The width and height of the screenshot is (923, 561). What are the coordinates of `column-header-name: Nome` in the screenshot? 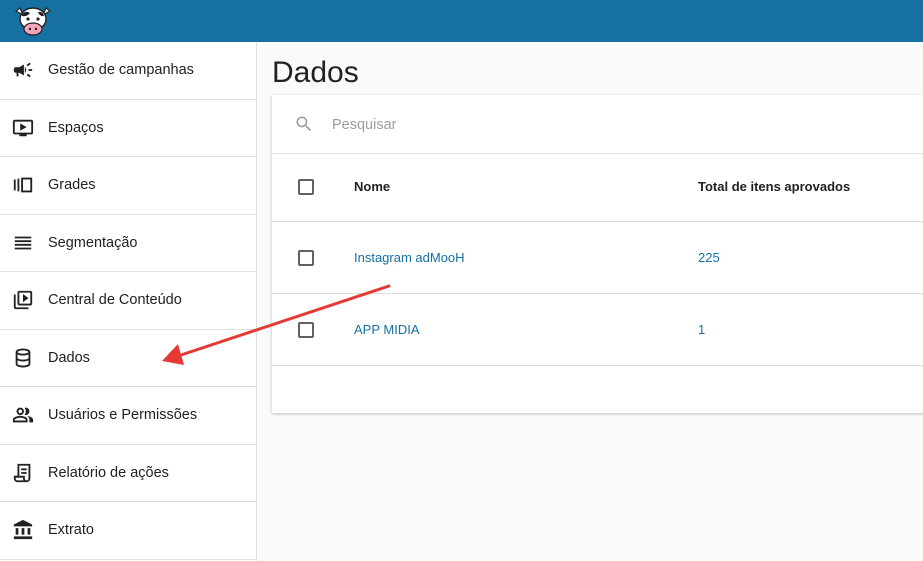 It's located at (372, 186).